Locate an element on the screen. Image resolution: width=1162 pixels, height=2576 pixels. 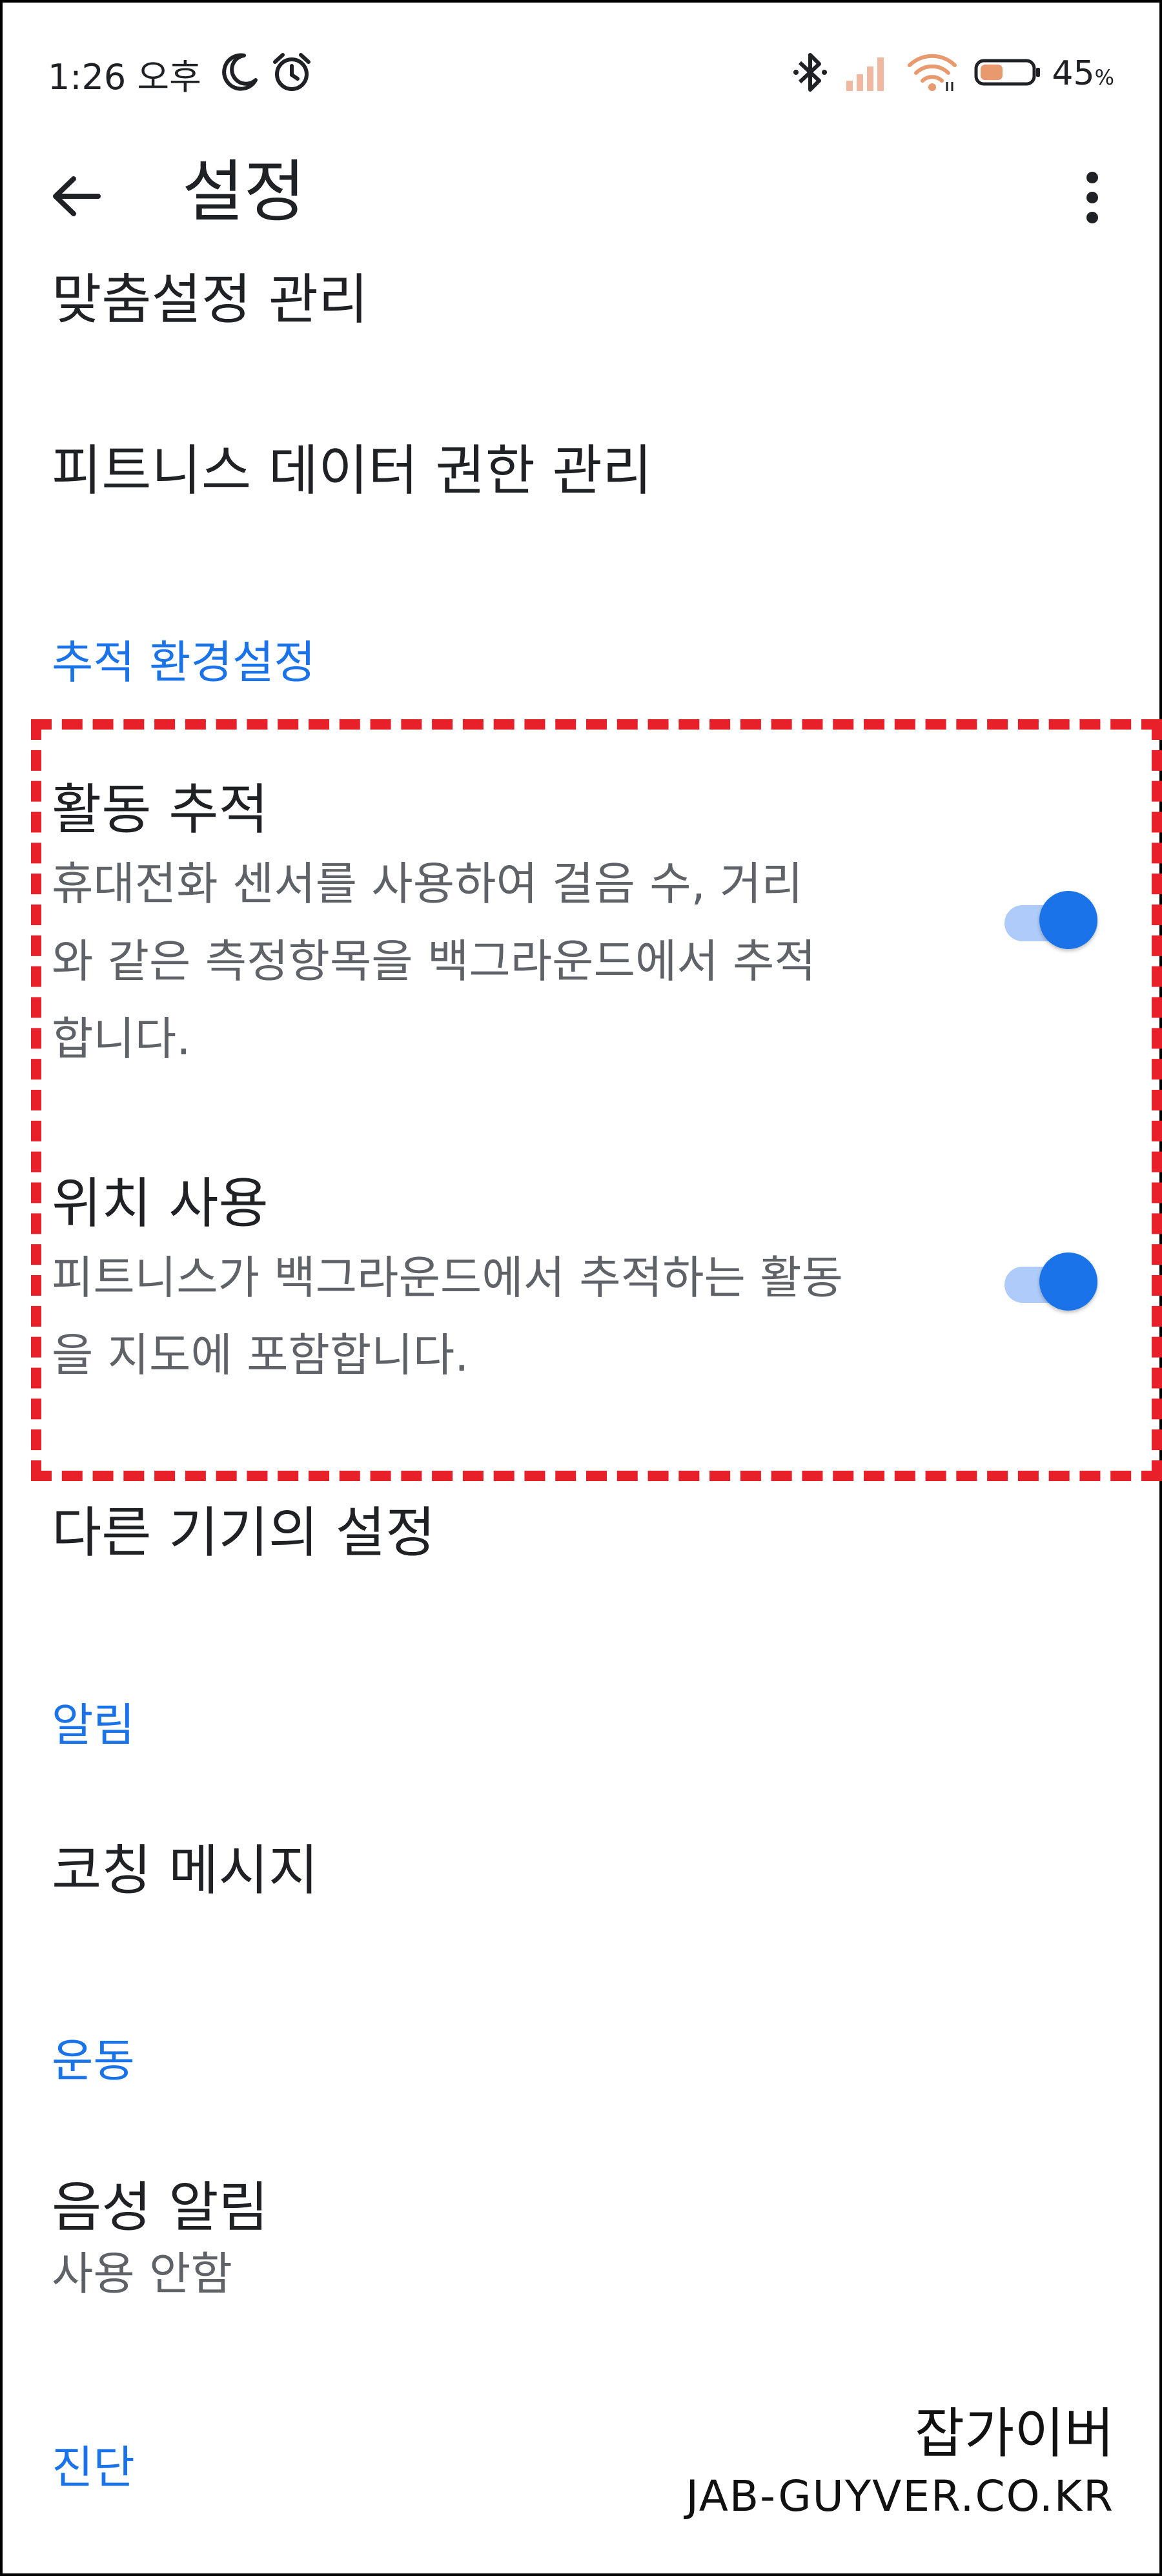
list-item-other-devices: 다른 기기의 설정 is located at coordinates (243, 1533).